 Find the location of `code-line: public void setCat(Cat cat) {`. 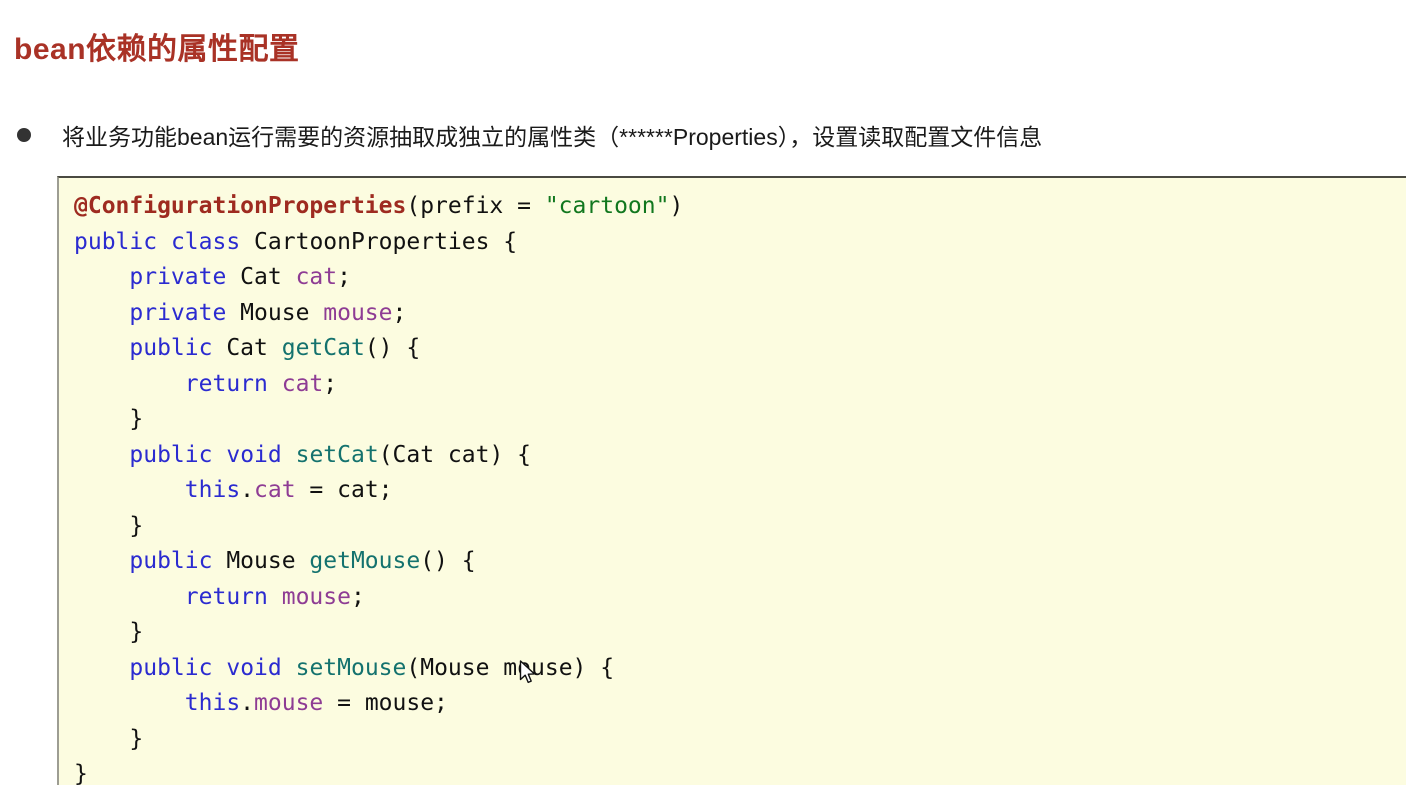

code-line: public void setCat(Cat cat) { is located at coordinates (740, 456).